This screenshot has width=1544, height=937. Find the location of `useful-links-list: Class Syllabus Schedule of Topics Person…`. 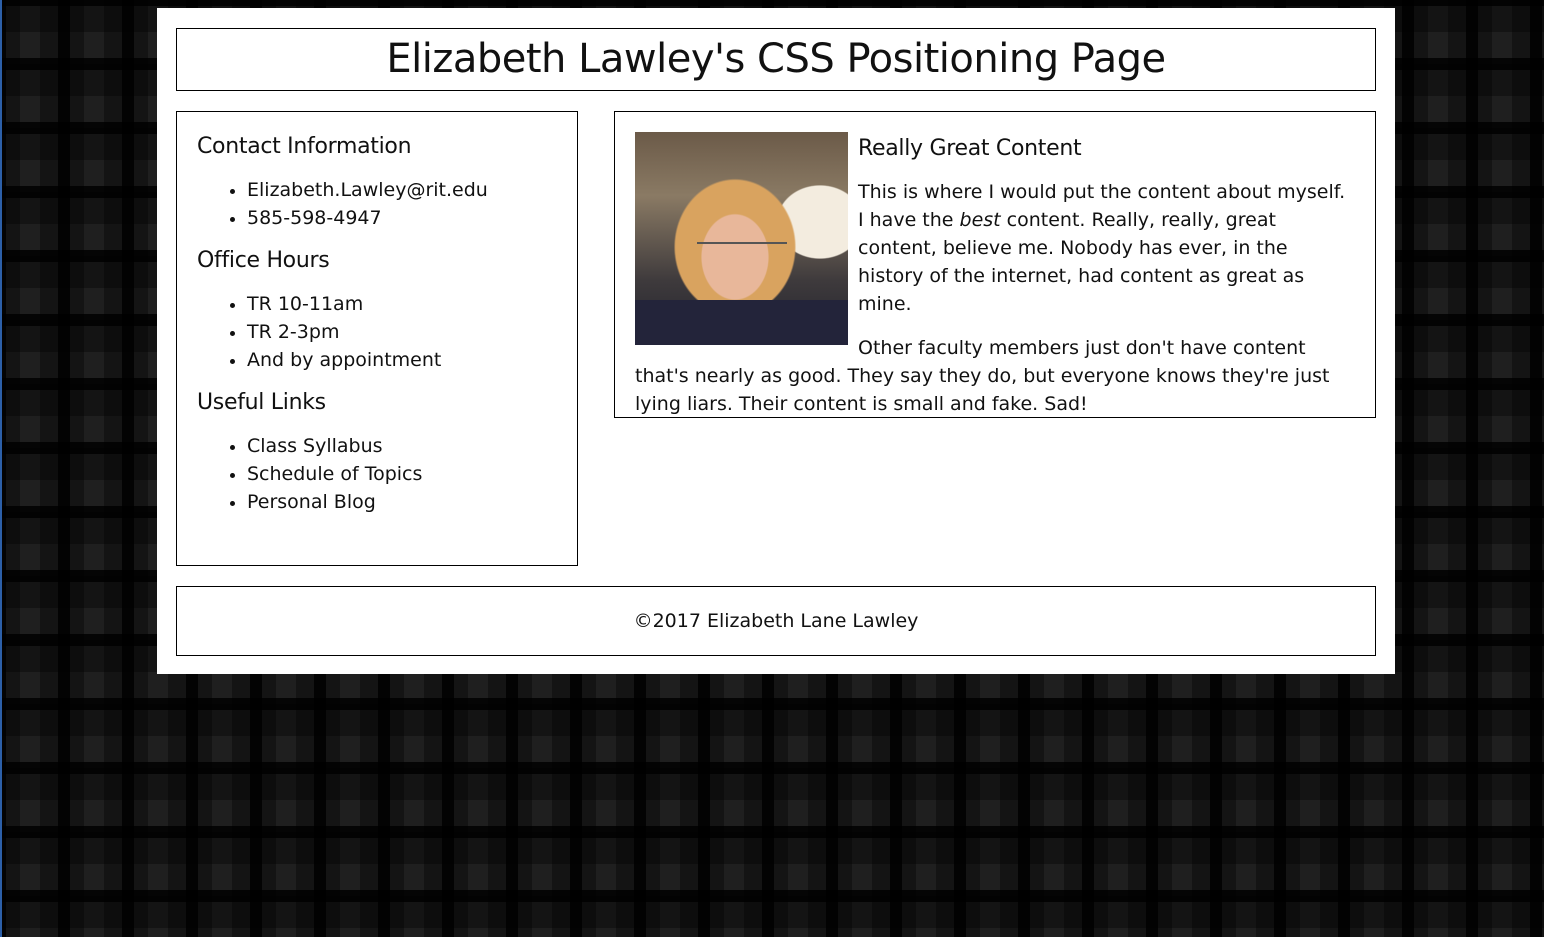

useful-links-list: Class Syllabus Schedule of Topics Person… is located at coordinates (377, 474).